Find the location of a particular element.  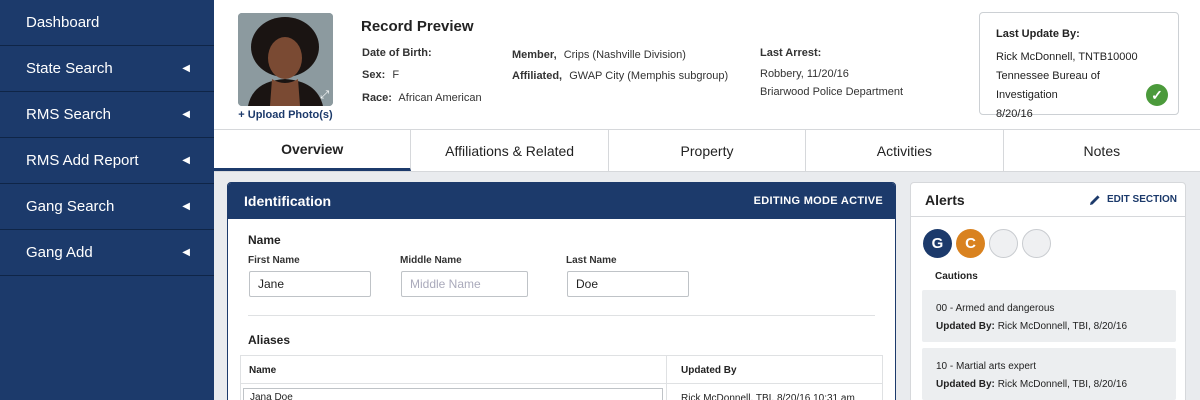

first-name-label: First Name is located at coordinates (274, 260).